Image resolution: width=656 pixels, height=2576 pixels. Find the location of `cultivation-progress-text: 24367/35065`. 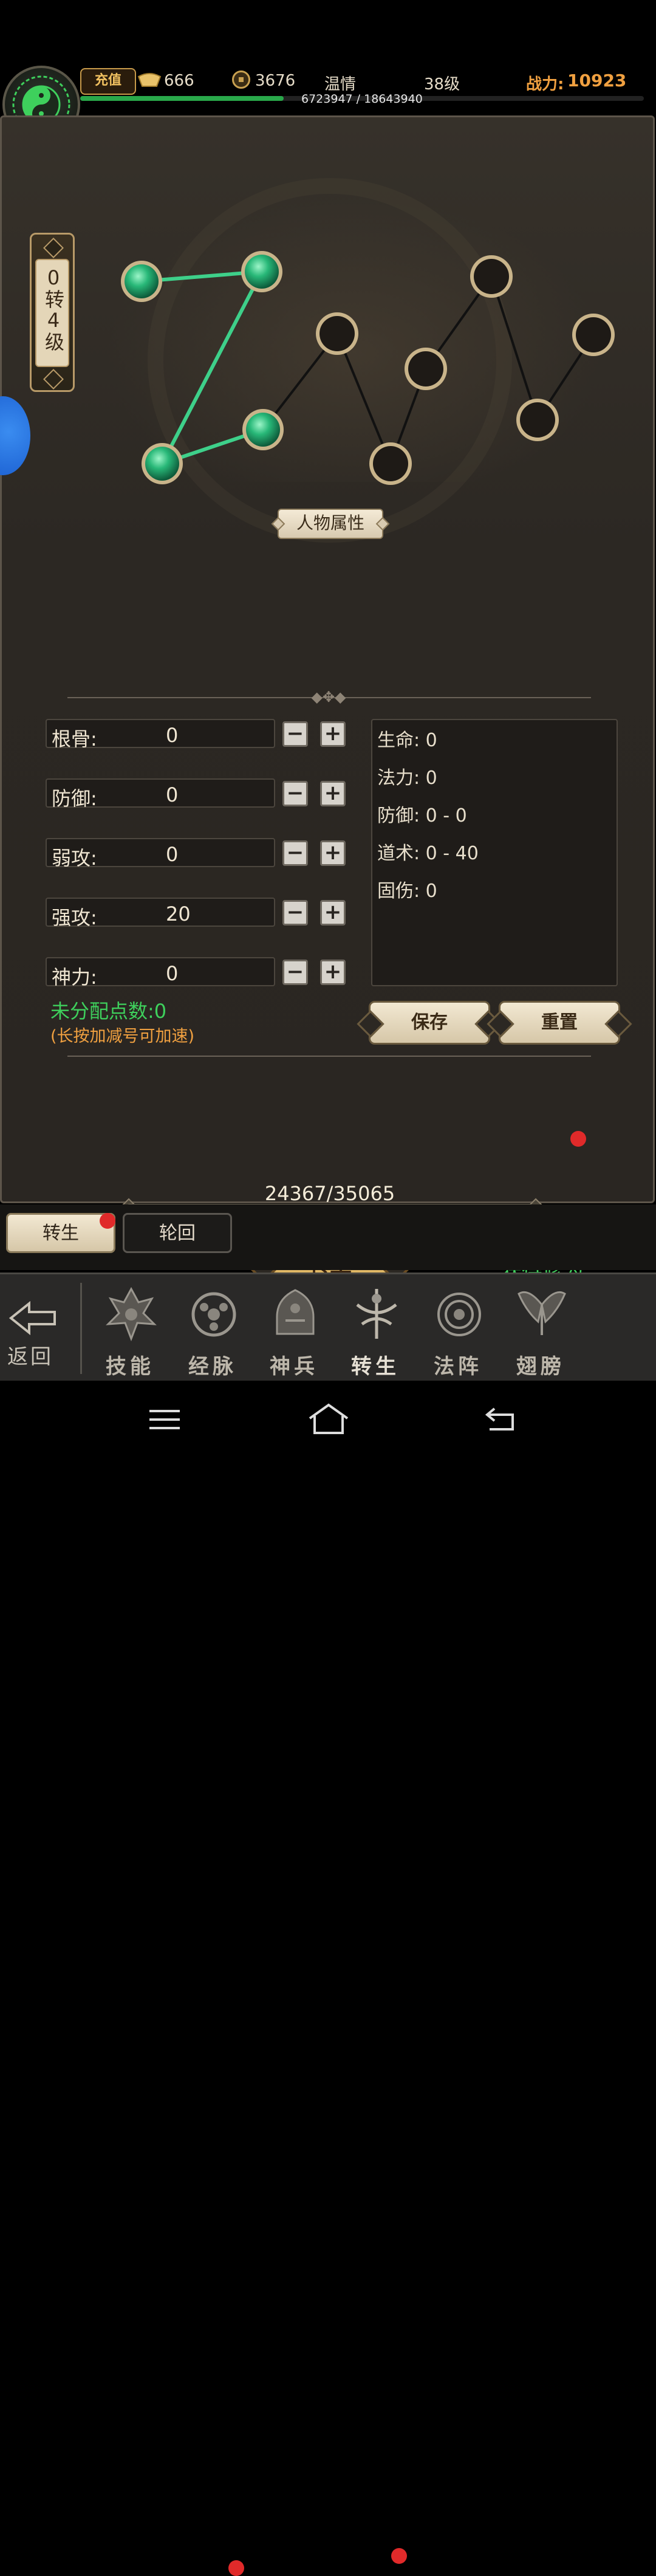

cultivation-progress-text: 24367/35065 is located at coordinates (329, 1193).